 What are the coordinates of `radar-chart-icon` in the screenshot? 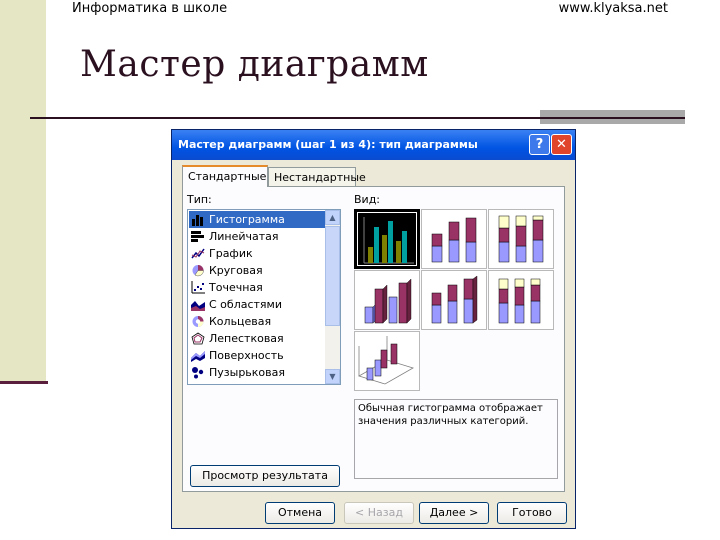 It's located at (198, 338).